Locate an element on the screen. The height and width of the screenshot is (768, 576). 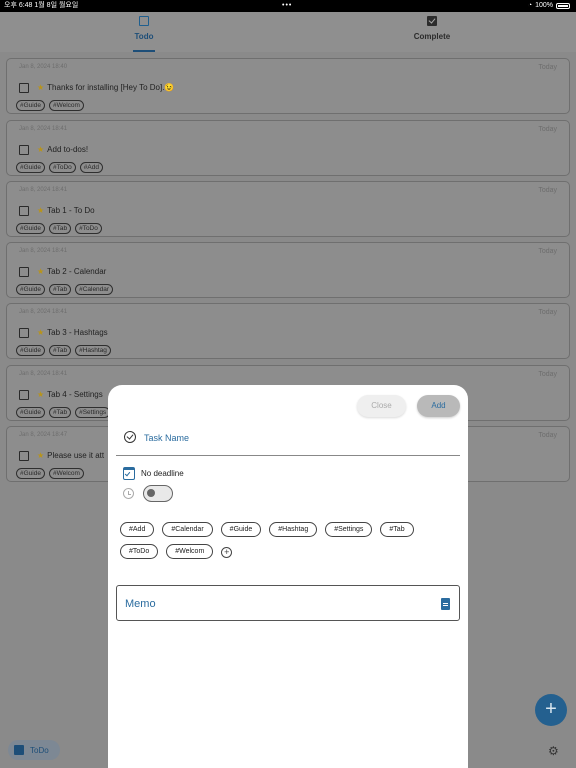
todo-title-text: Tab 3 - Hashtags is located at coordinates (77, 332).